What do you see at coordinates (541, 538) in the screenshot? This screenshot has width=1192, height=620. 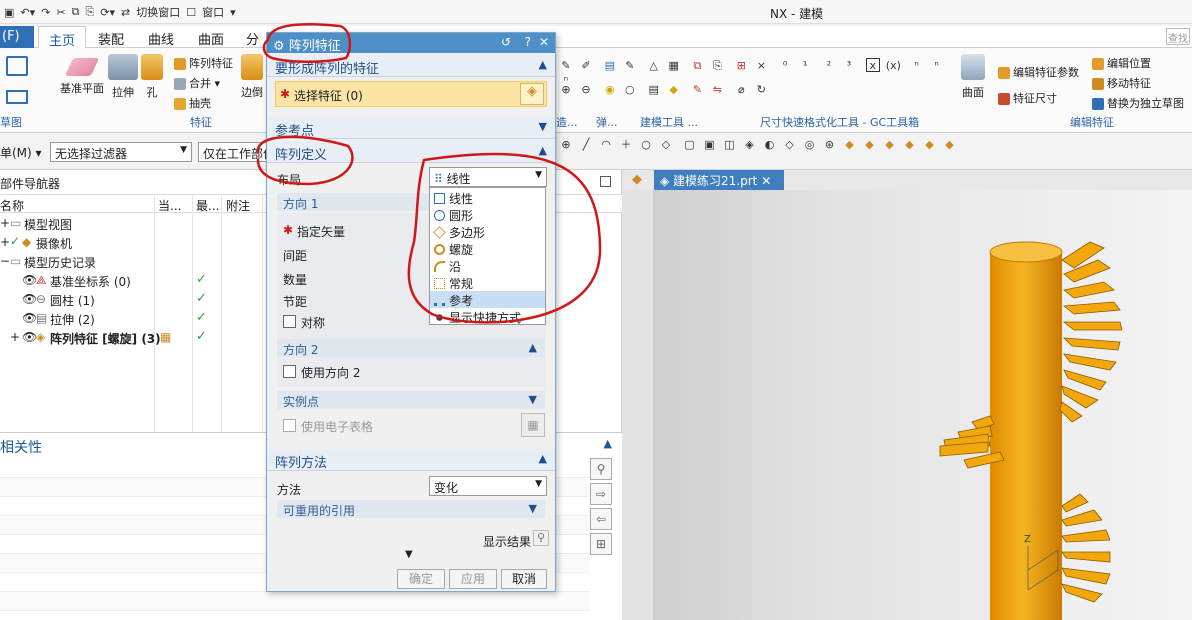 I see `magnifier-icon: ⚲` at bounding box center [541, 538].